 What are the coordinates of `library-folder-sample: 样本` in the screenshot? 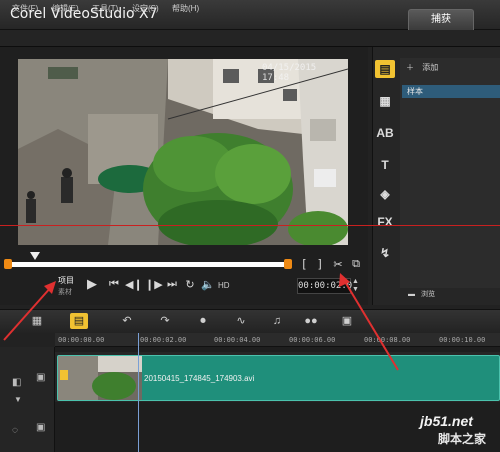 It's located at (451, 91).